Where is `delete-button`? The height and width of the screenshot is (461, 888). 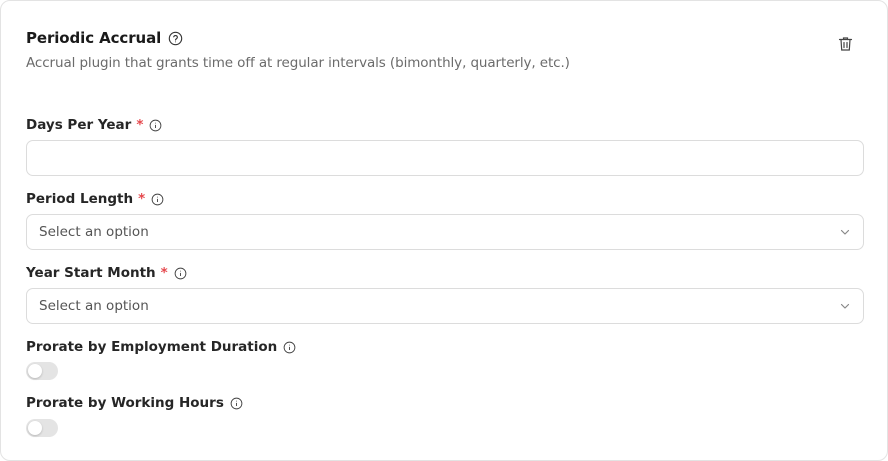 delete-button is located at coordinates (845, 44).